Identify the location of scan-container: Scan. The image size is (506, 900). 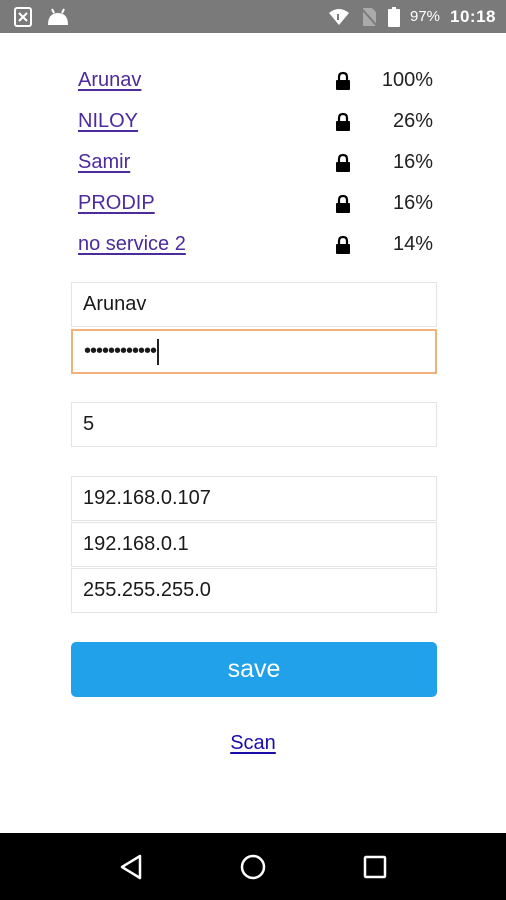
(253, 743).